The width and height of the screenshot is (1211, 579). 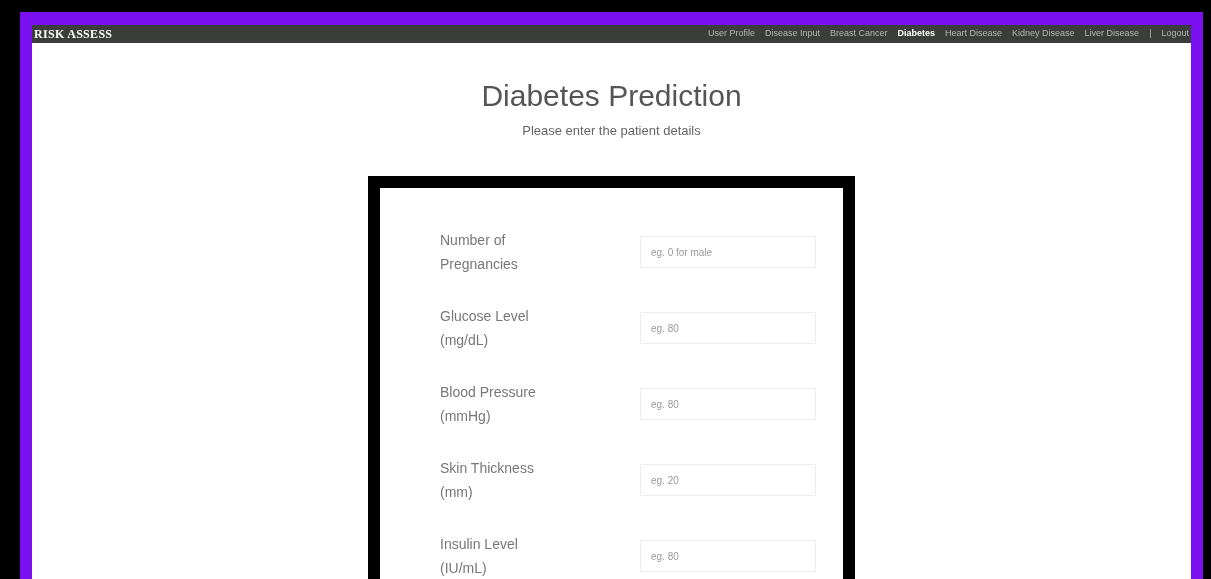 I want to click on nav-link: Heart Disease, so click(x=974, y=34).